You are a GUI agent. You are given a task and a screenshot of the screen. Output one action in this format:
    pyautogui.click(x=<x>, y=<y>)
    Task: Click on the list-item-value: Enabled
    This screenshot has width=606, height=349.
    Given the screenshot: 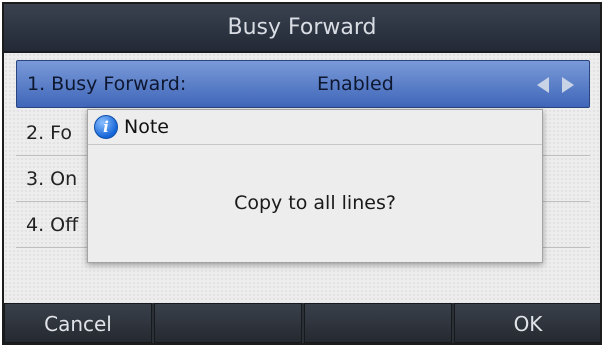 What is the action you would take?
    pyautogui.click(x=355, y=84)
    